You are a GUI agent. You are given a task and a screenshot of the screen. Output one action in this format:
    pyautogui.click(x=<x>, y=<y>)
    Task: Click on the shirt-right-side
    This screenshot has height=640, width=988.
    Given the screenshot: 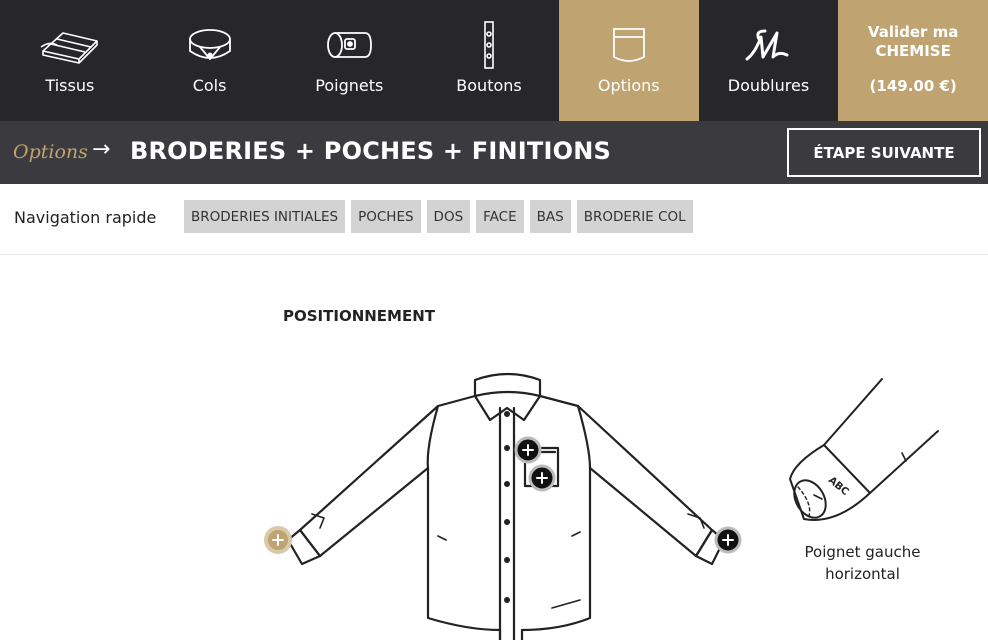 What is the action you would take?
    pyautogui.click(x=556, y=553)
    